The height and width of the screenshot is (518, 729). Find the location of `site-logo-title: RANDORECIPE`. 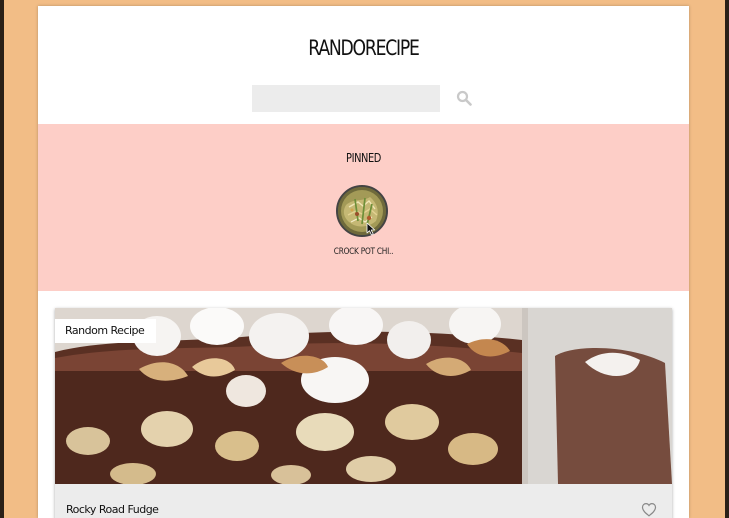

site-logo-title: RANDORECIPE is located at coordinates (364, 48).